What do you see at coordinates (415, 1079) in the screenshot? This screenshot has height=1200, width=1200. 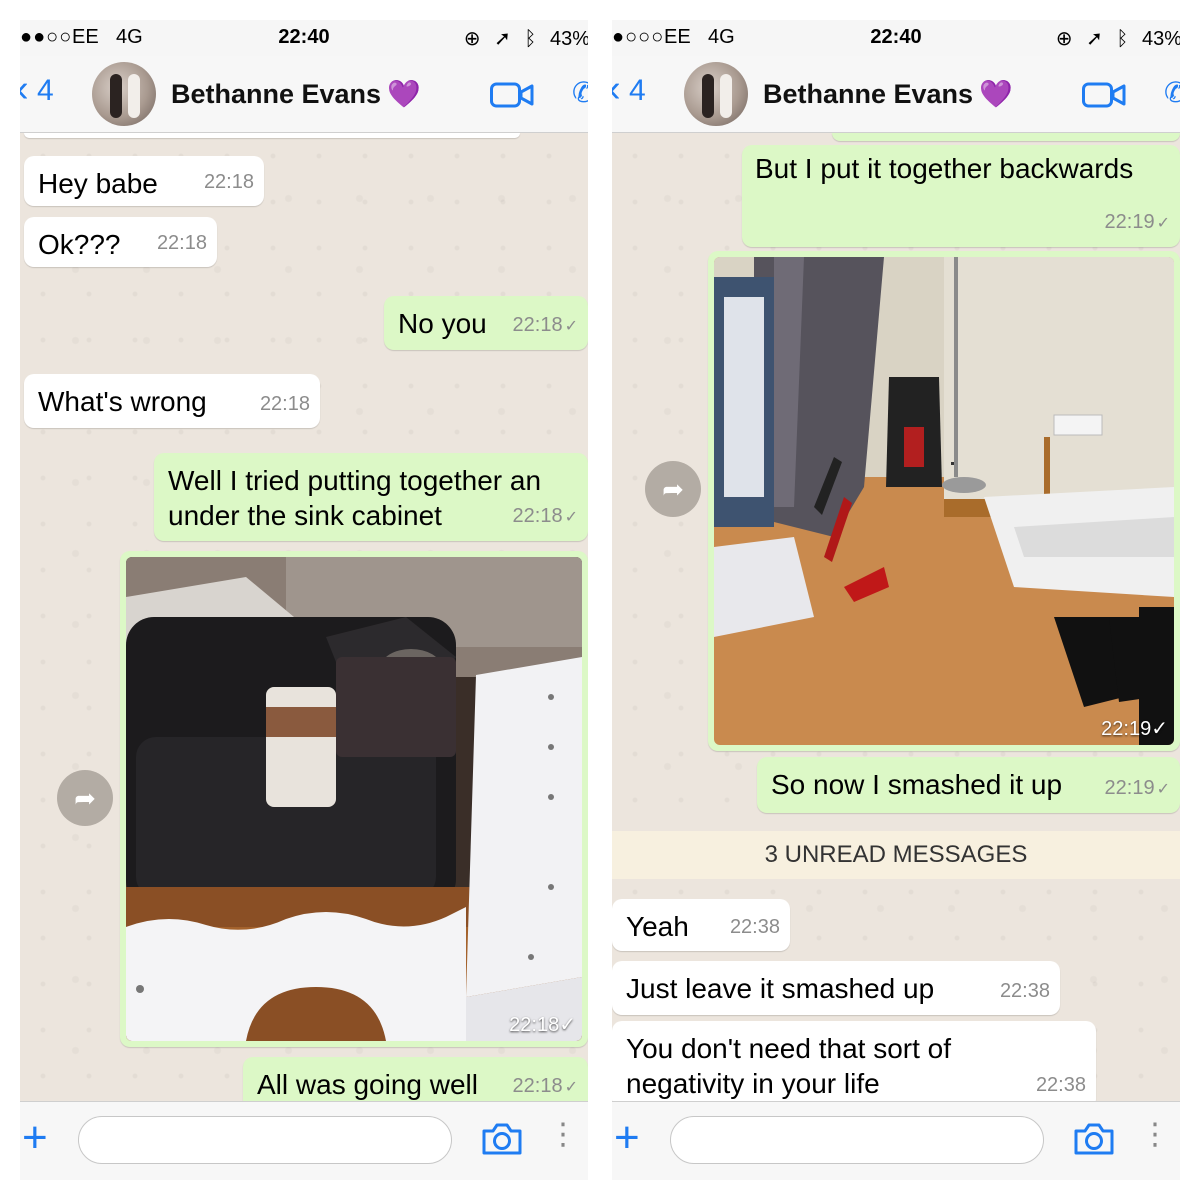 I see `message-bubble: All was going well 22:18 ✓` at bounding box center [415, 1079].